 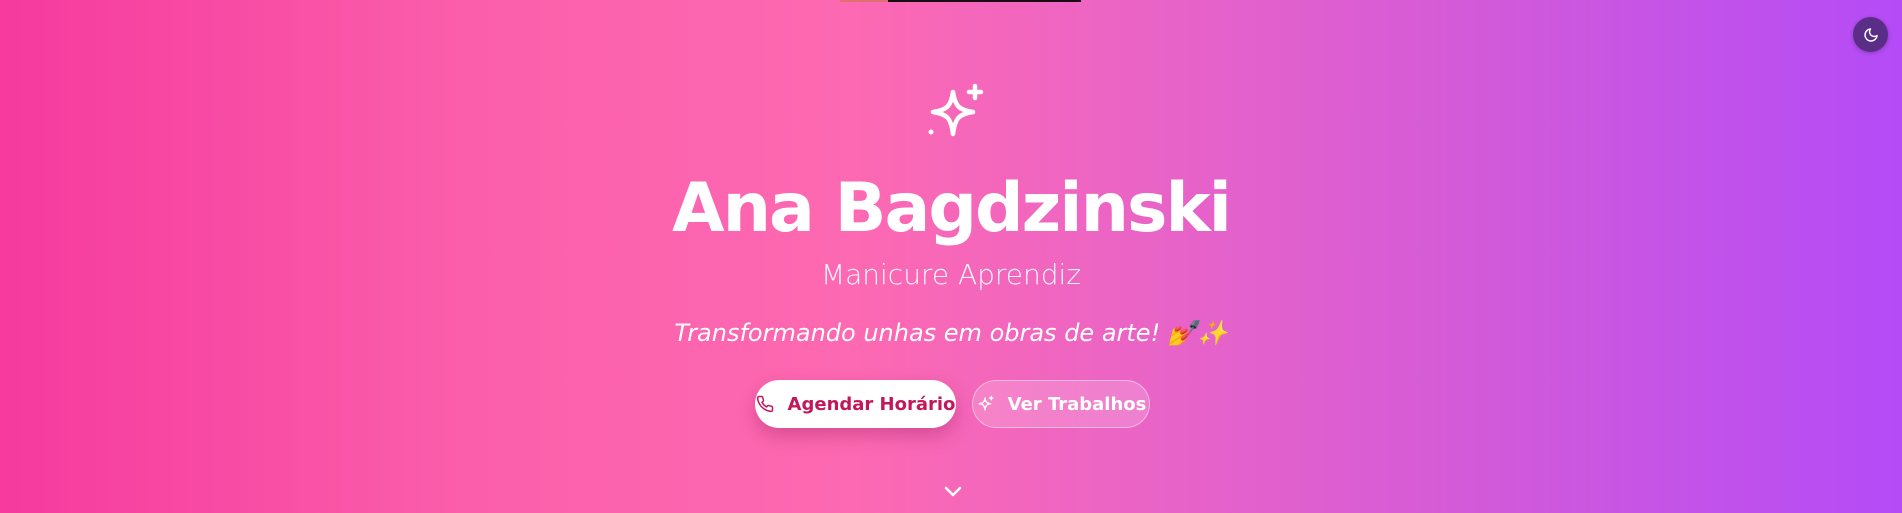 What do you see at coordinates (871, 404) in the screenshot?
I see `schedule-button-label: Agendar Horário` at bounding box center [871, 404].